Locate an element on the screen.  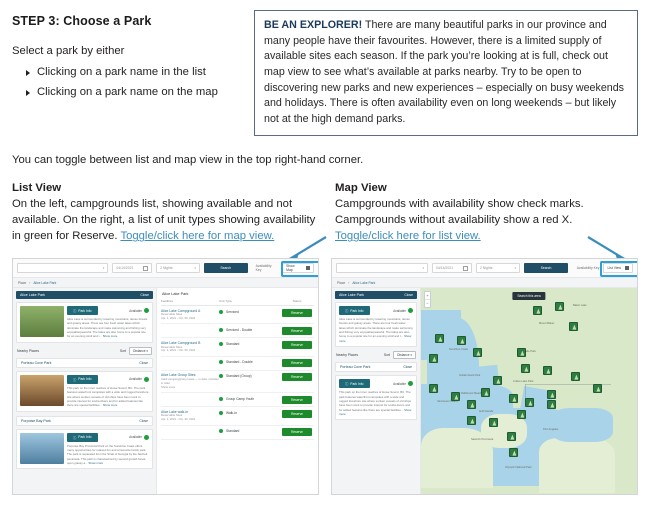
zoom-out-button: − is located at coordinates (427, 303).